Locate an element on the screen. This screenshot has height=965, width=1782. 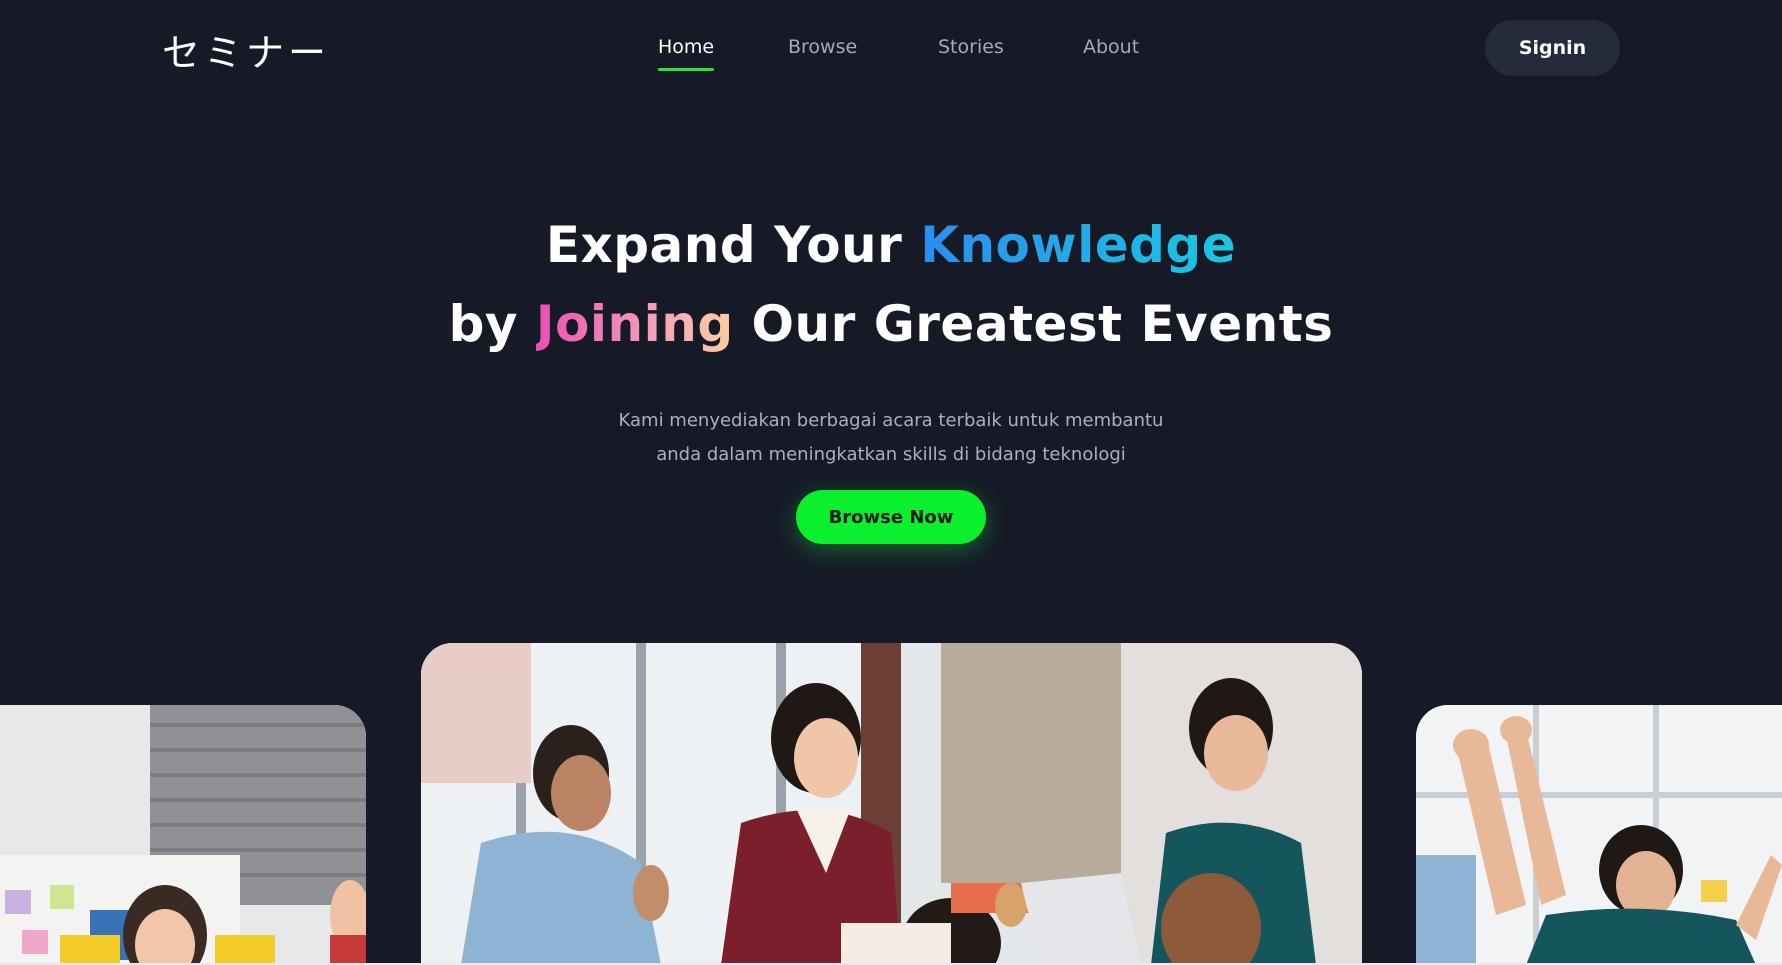
hero-highlight-joining: Joining is located at coordinates (634, 324).